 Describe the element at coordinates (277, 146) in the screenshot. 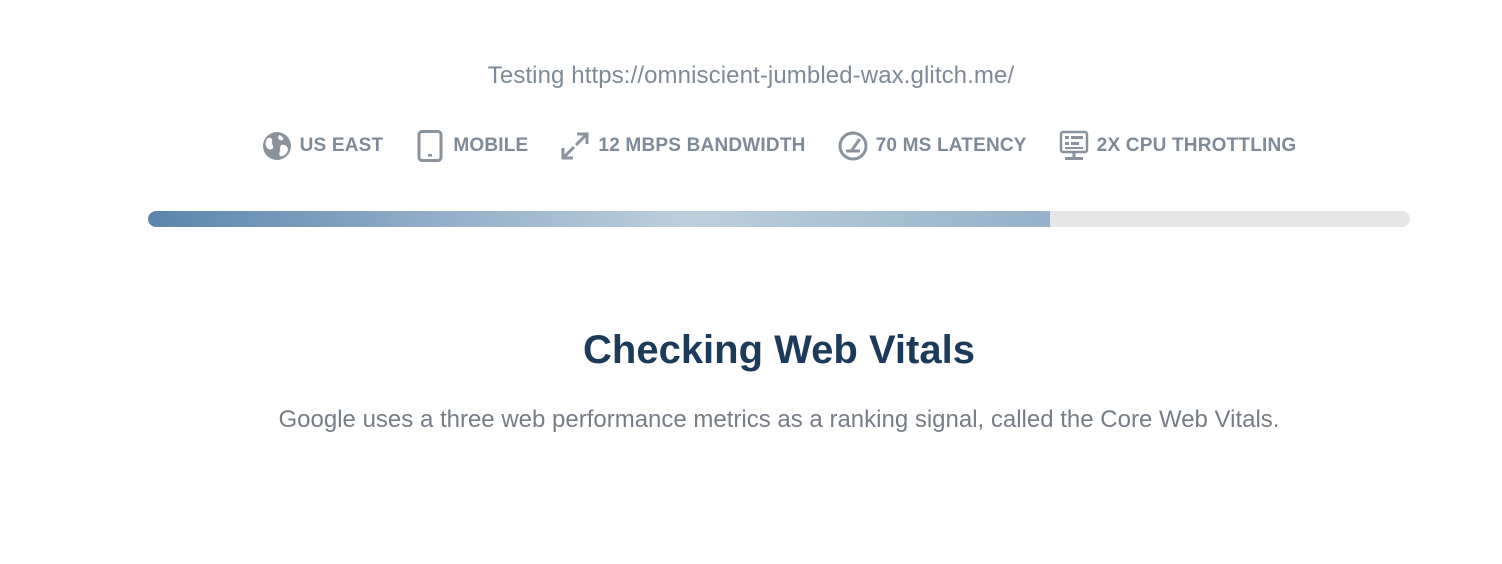

I see `globe-icon` at that location.